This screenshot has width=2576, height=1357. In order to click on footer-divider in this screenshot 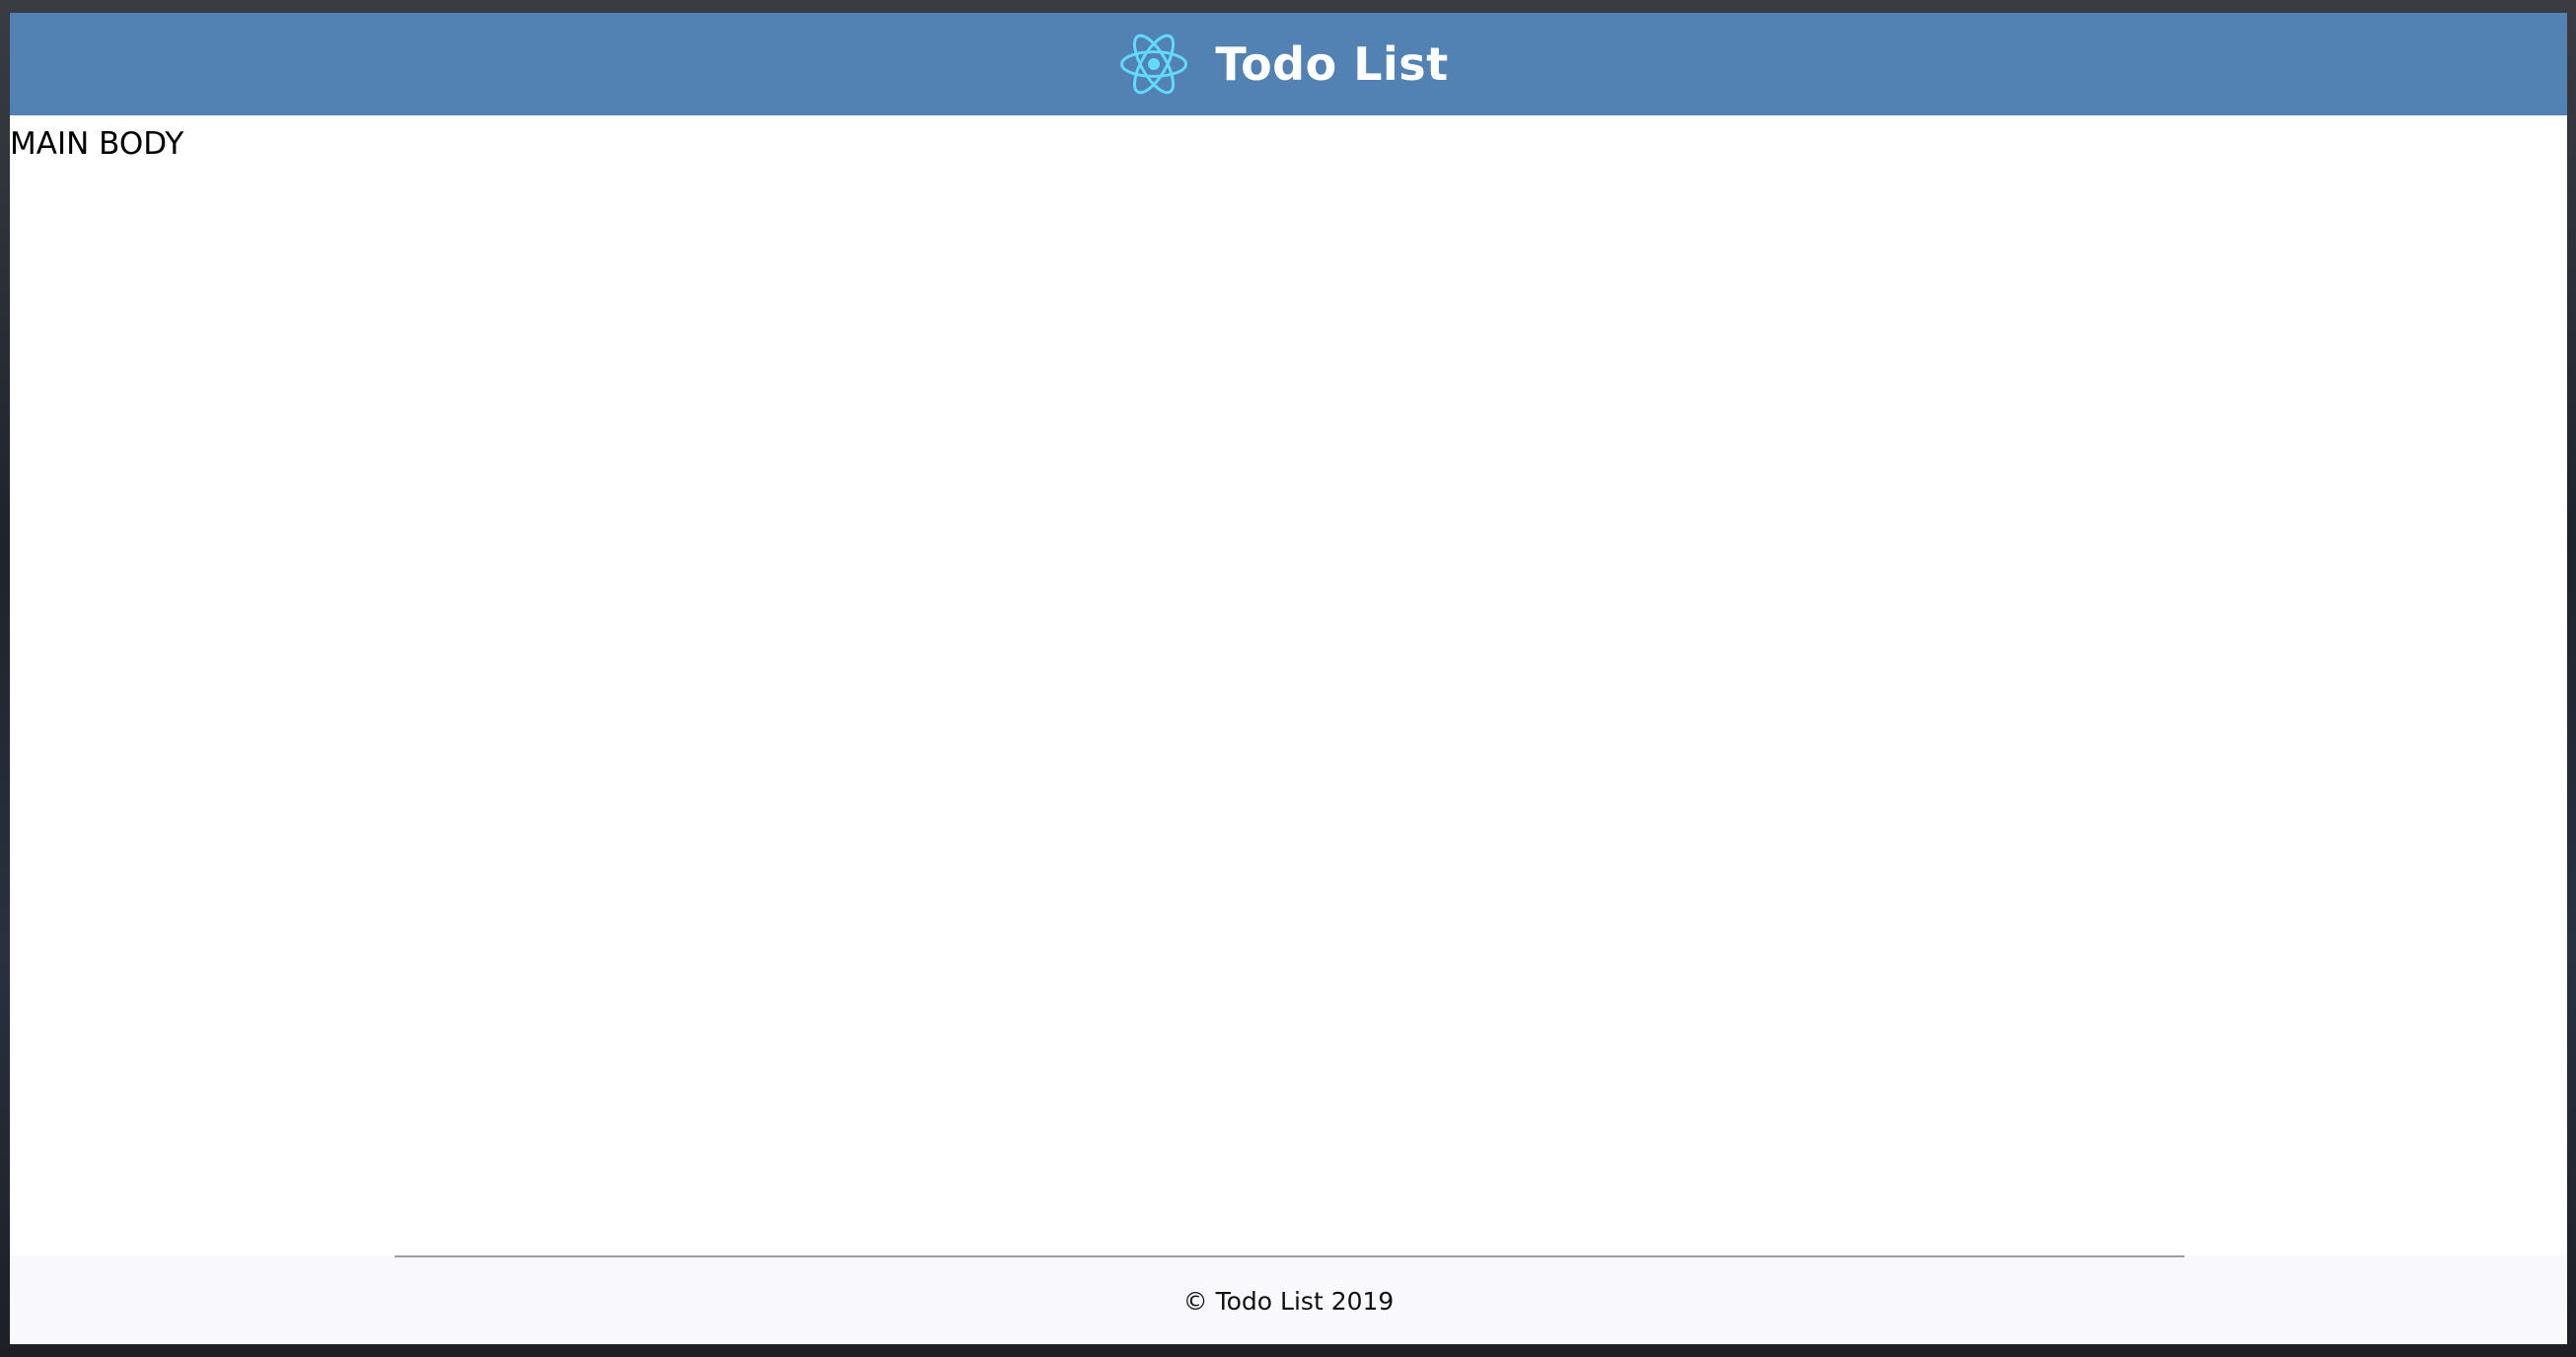, I will do `click(1289, 1256)`.